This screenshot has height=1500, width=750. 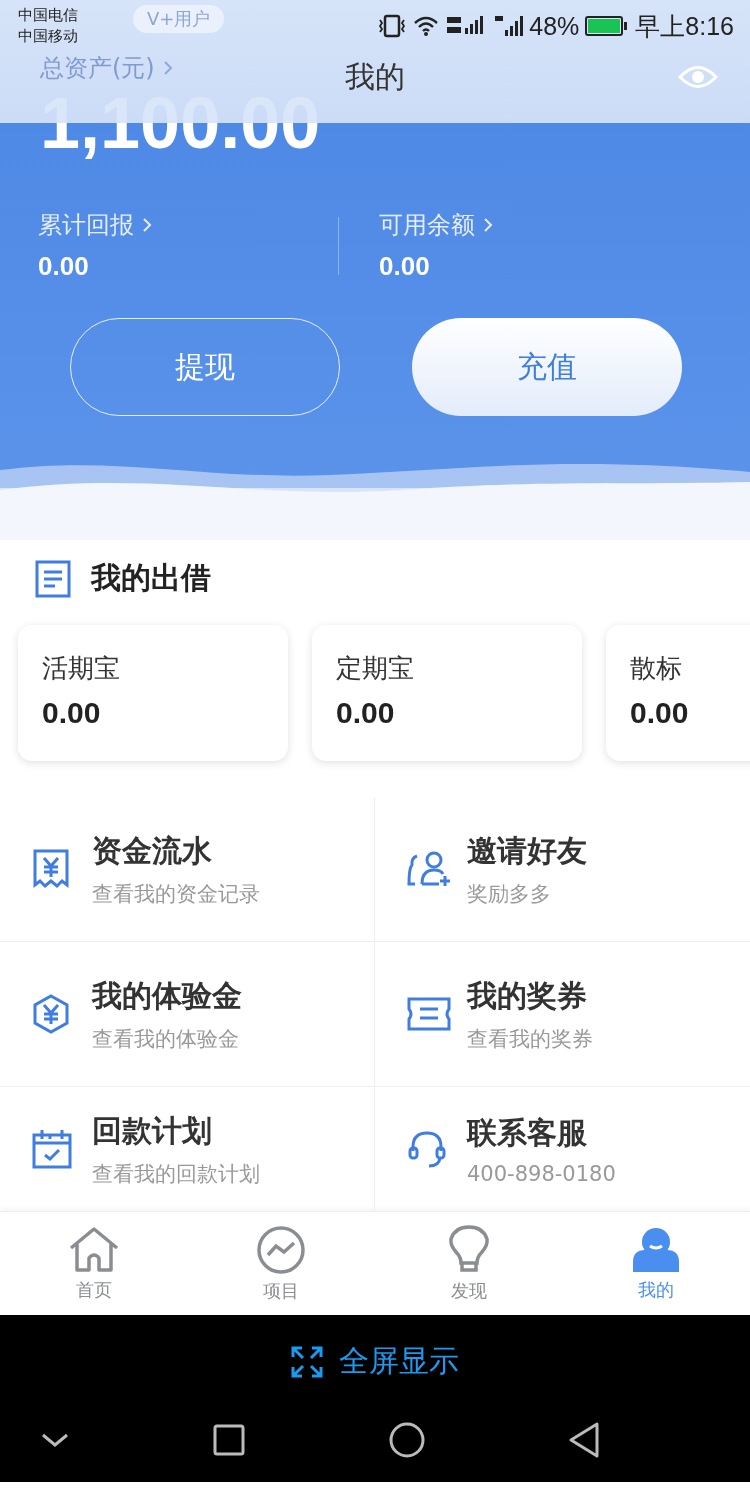 What do you see at coordinates (678, 693) in the screenshot?
I see `product-card: 散标 0.00` at bounding box center [678, 693].